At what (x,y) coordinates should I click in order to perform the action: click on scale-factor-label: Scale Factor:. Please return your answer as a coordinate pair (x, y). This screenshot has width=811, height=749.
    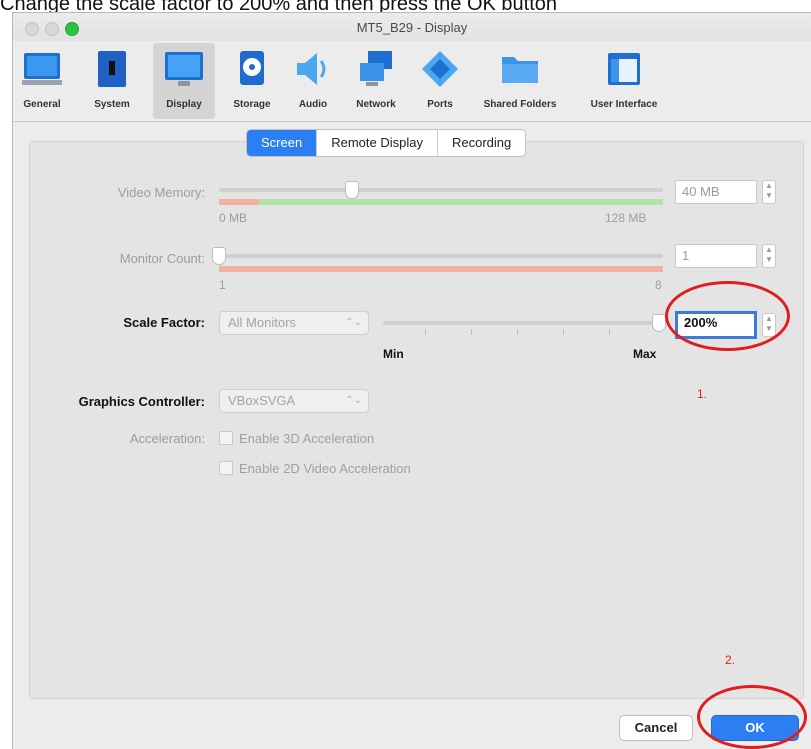
    Looking at the image, I should click on (164, 322).